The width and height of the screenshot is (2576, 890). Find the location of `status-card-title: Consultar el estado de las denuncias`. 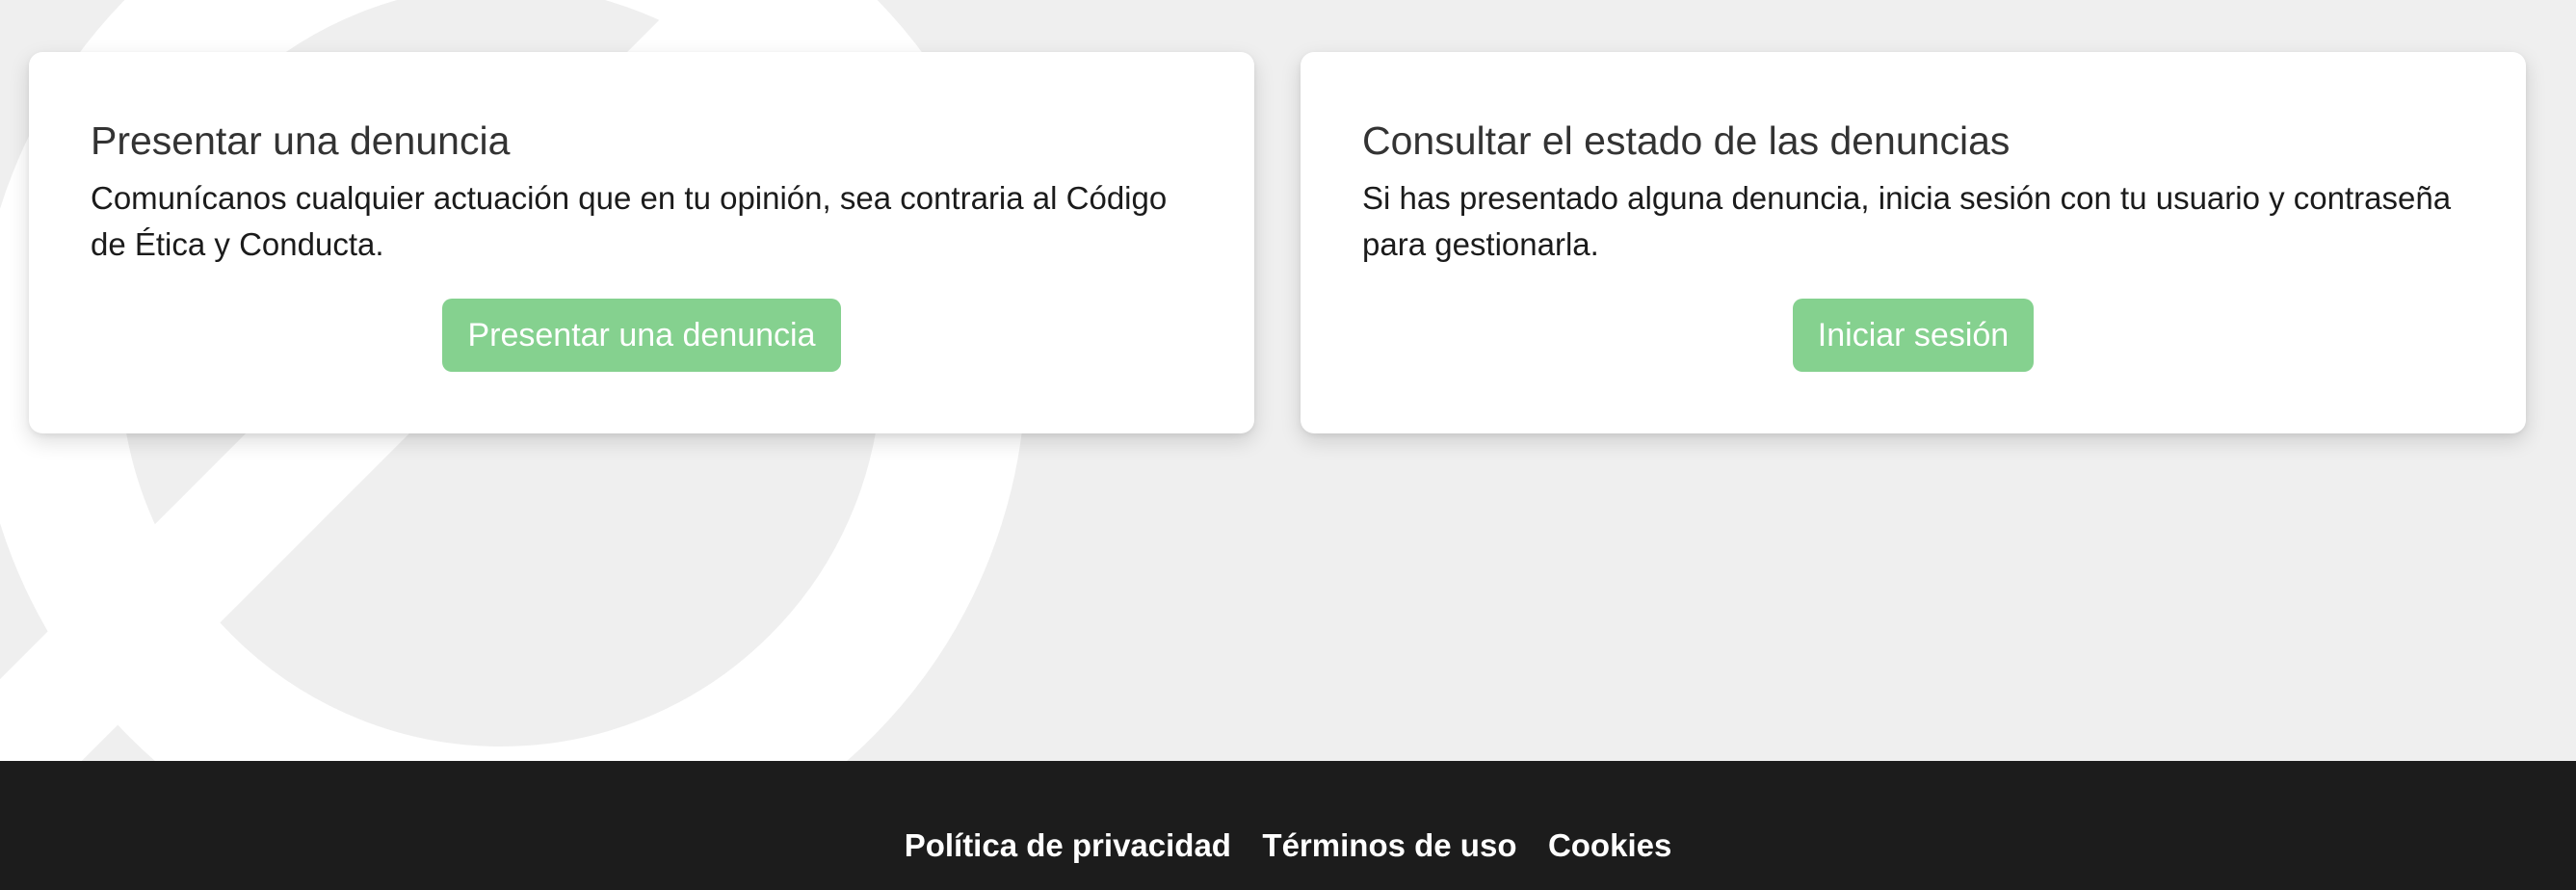

status-card-title: Consultar el estado de las denuncias is located at coordinates (1687, 140).